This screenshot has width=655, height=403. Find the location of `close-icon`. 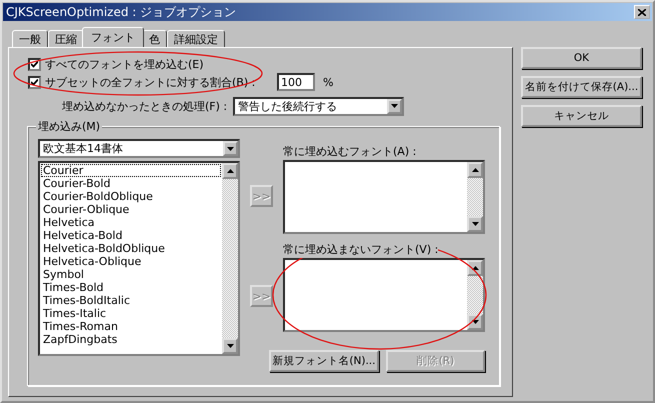

close-icon is located at coordinates (642, 12).